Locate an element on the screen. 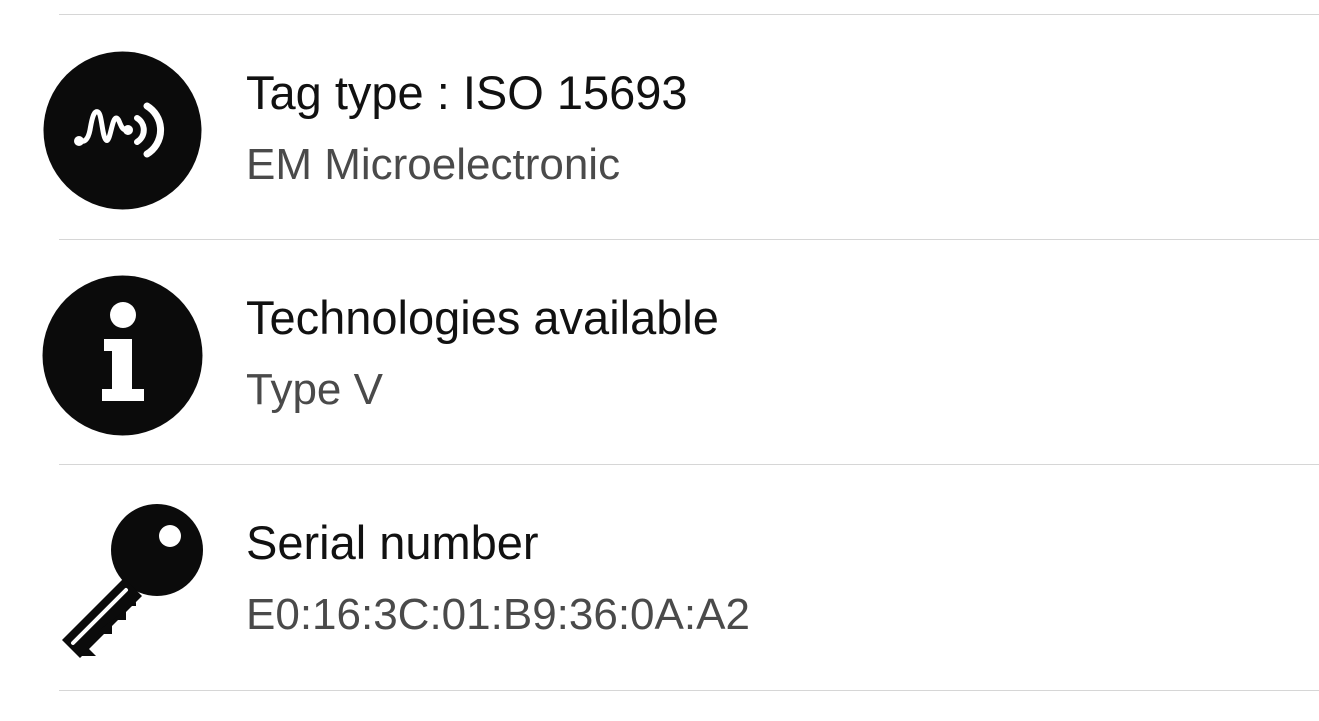 Image resolution: width=1319 pixels, height=721 pixels. row-title: Serial number is located at coordinates (392, 542).